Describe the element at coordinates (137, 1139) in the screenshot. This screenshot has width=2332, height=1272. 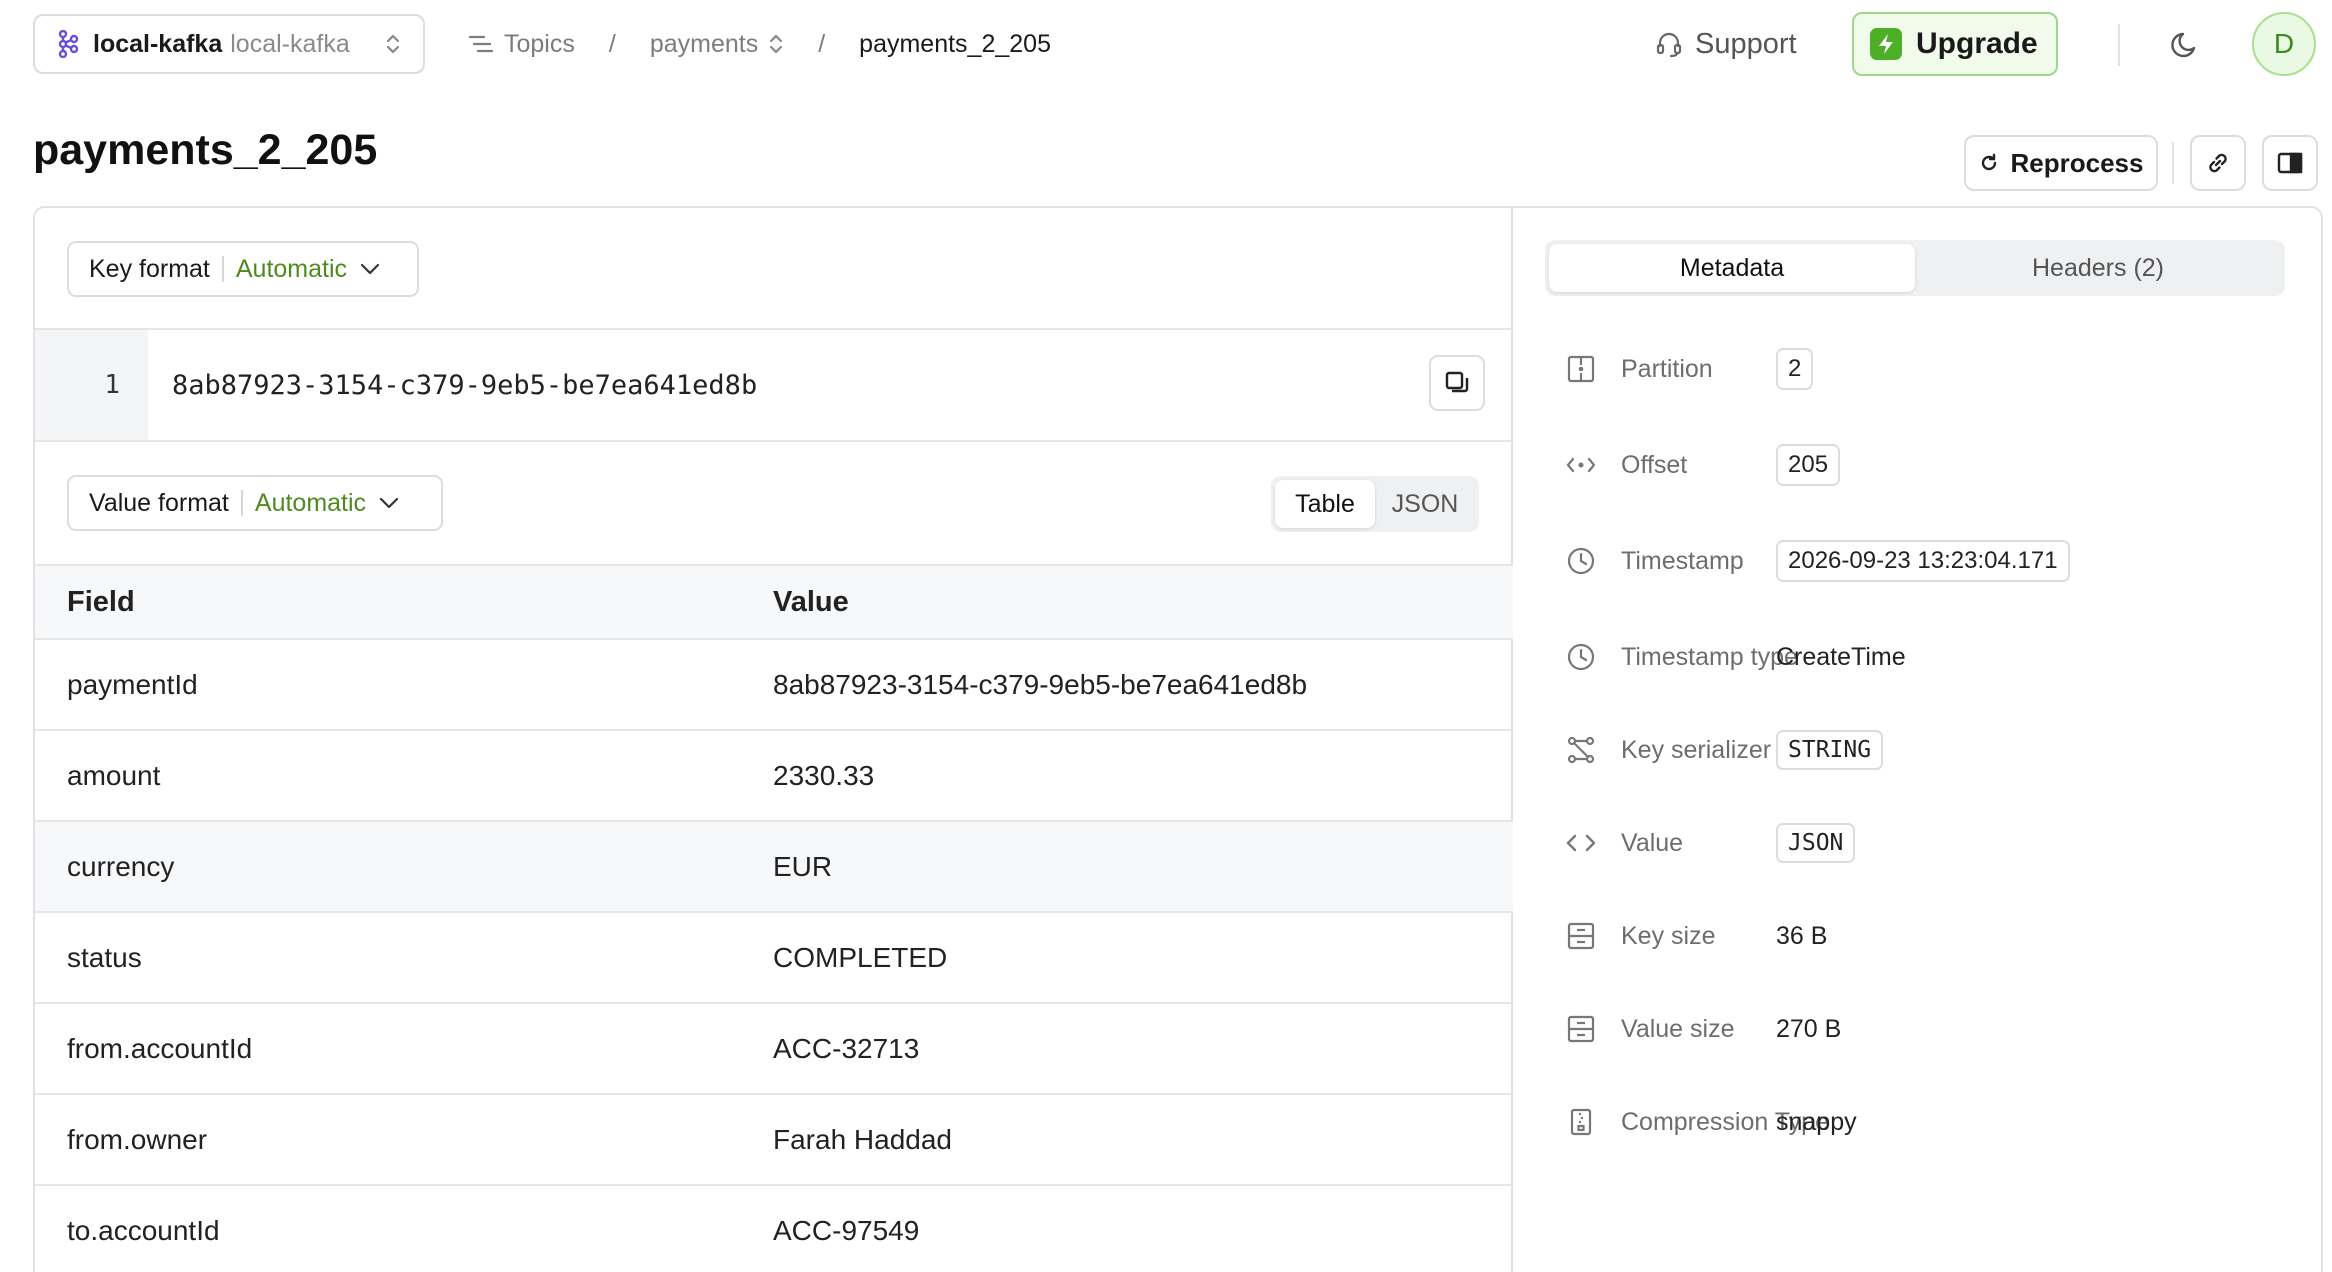
I see `field-cell: from.owner` at that location.